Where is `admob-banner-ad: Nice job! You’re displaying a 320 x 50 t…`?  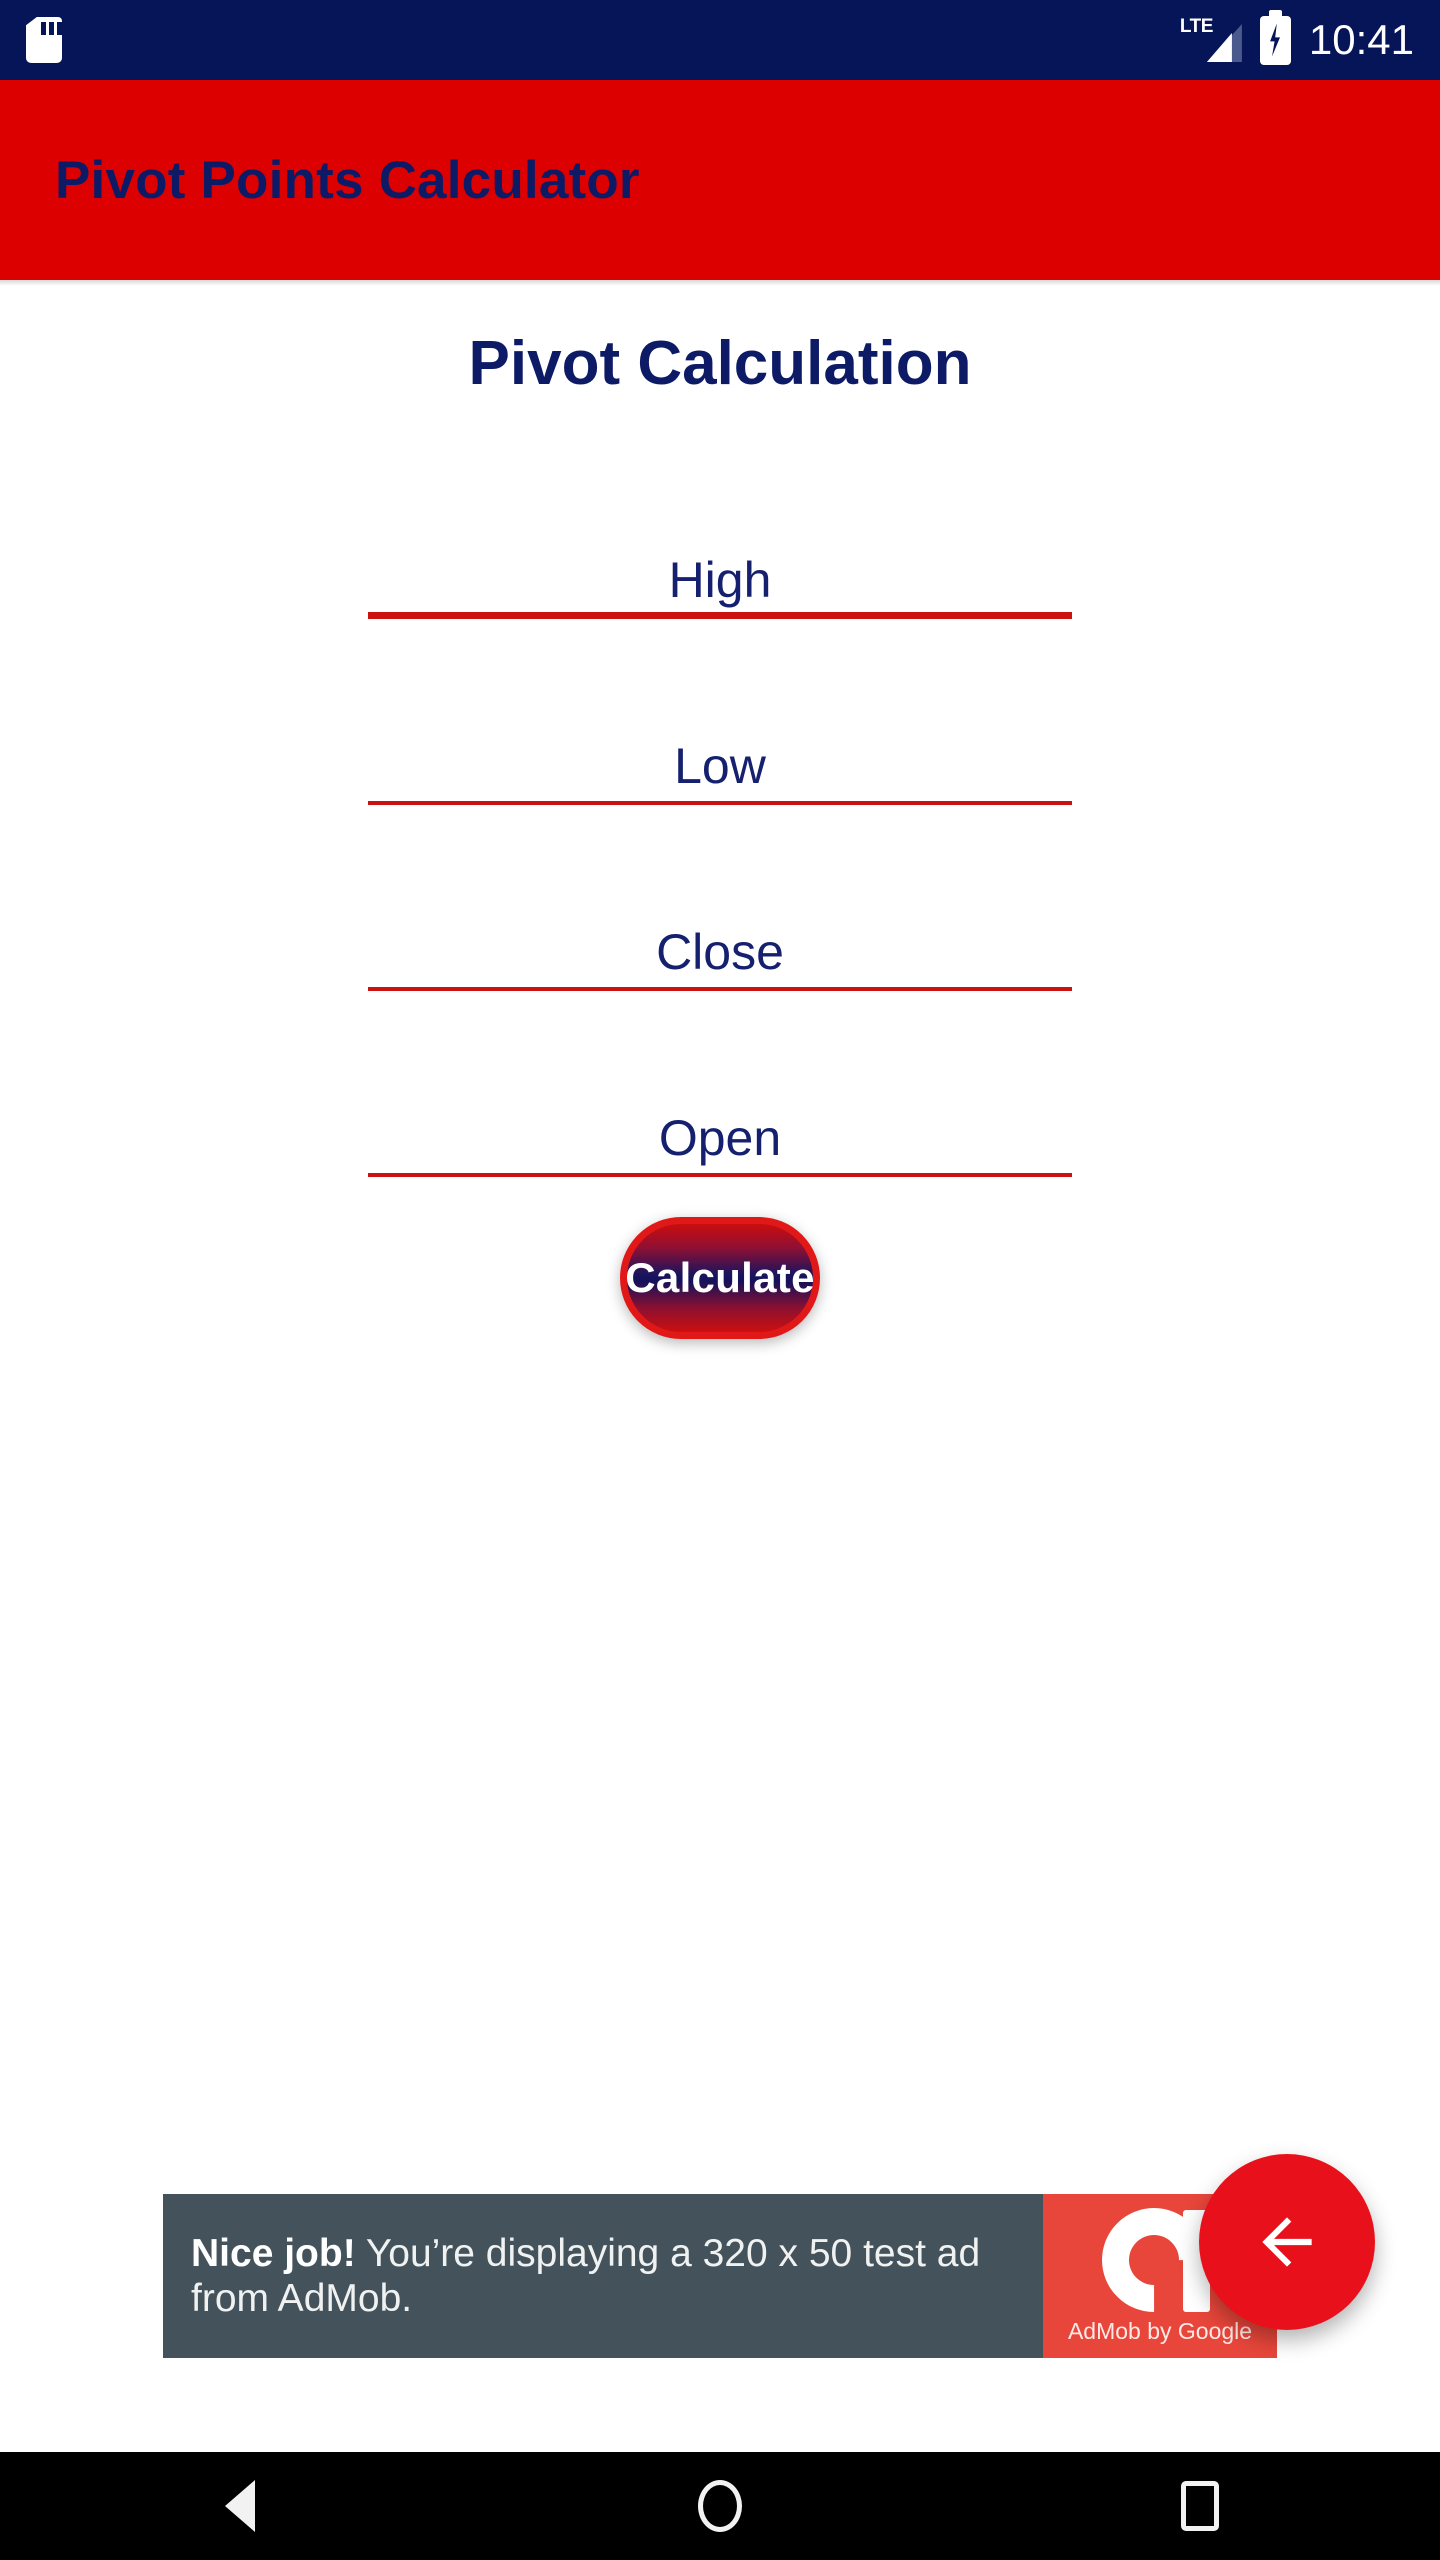 admob-banner-ad: Nice job! You’re displaying a 320 x 50 t… is located at coordinates (720, 2276).